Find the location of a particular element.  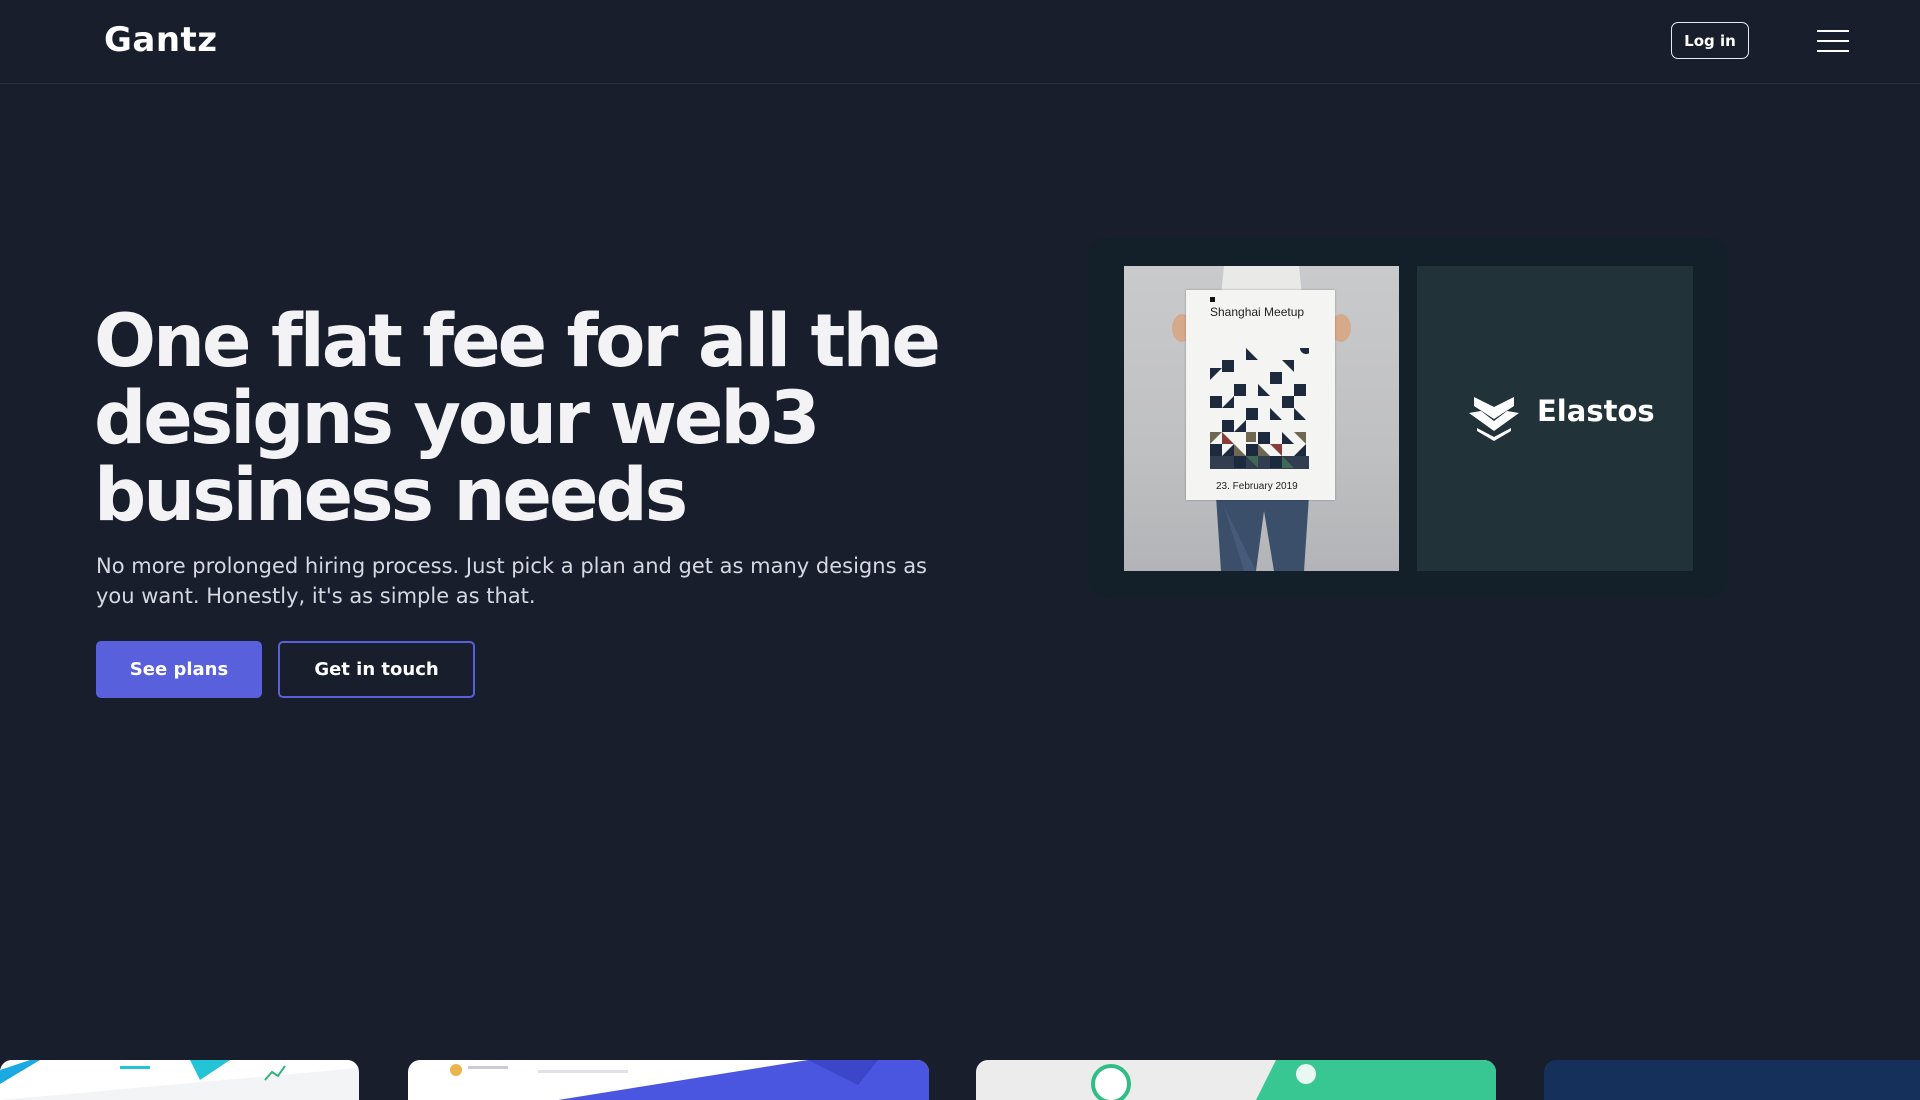

elastos-logo-icon is located at coordinates (1494, 419).